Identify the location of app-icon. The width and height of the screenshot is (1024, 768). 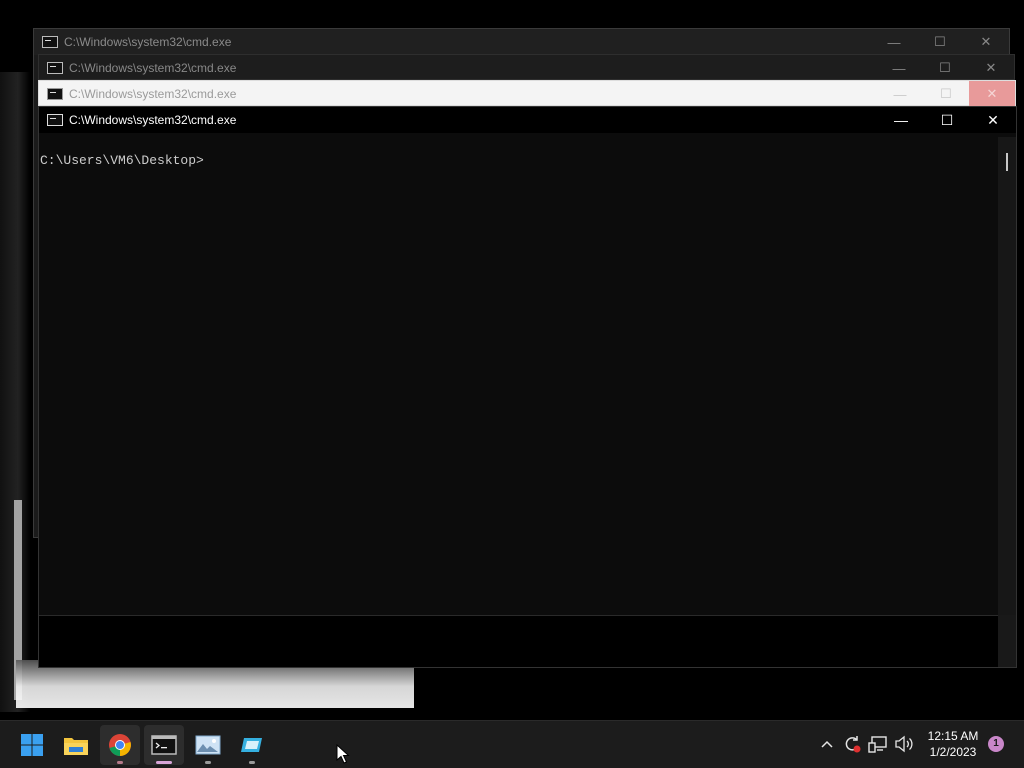
(251, 745).